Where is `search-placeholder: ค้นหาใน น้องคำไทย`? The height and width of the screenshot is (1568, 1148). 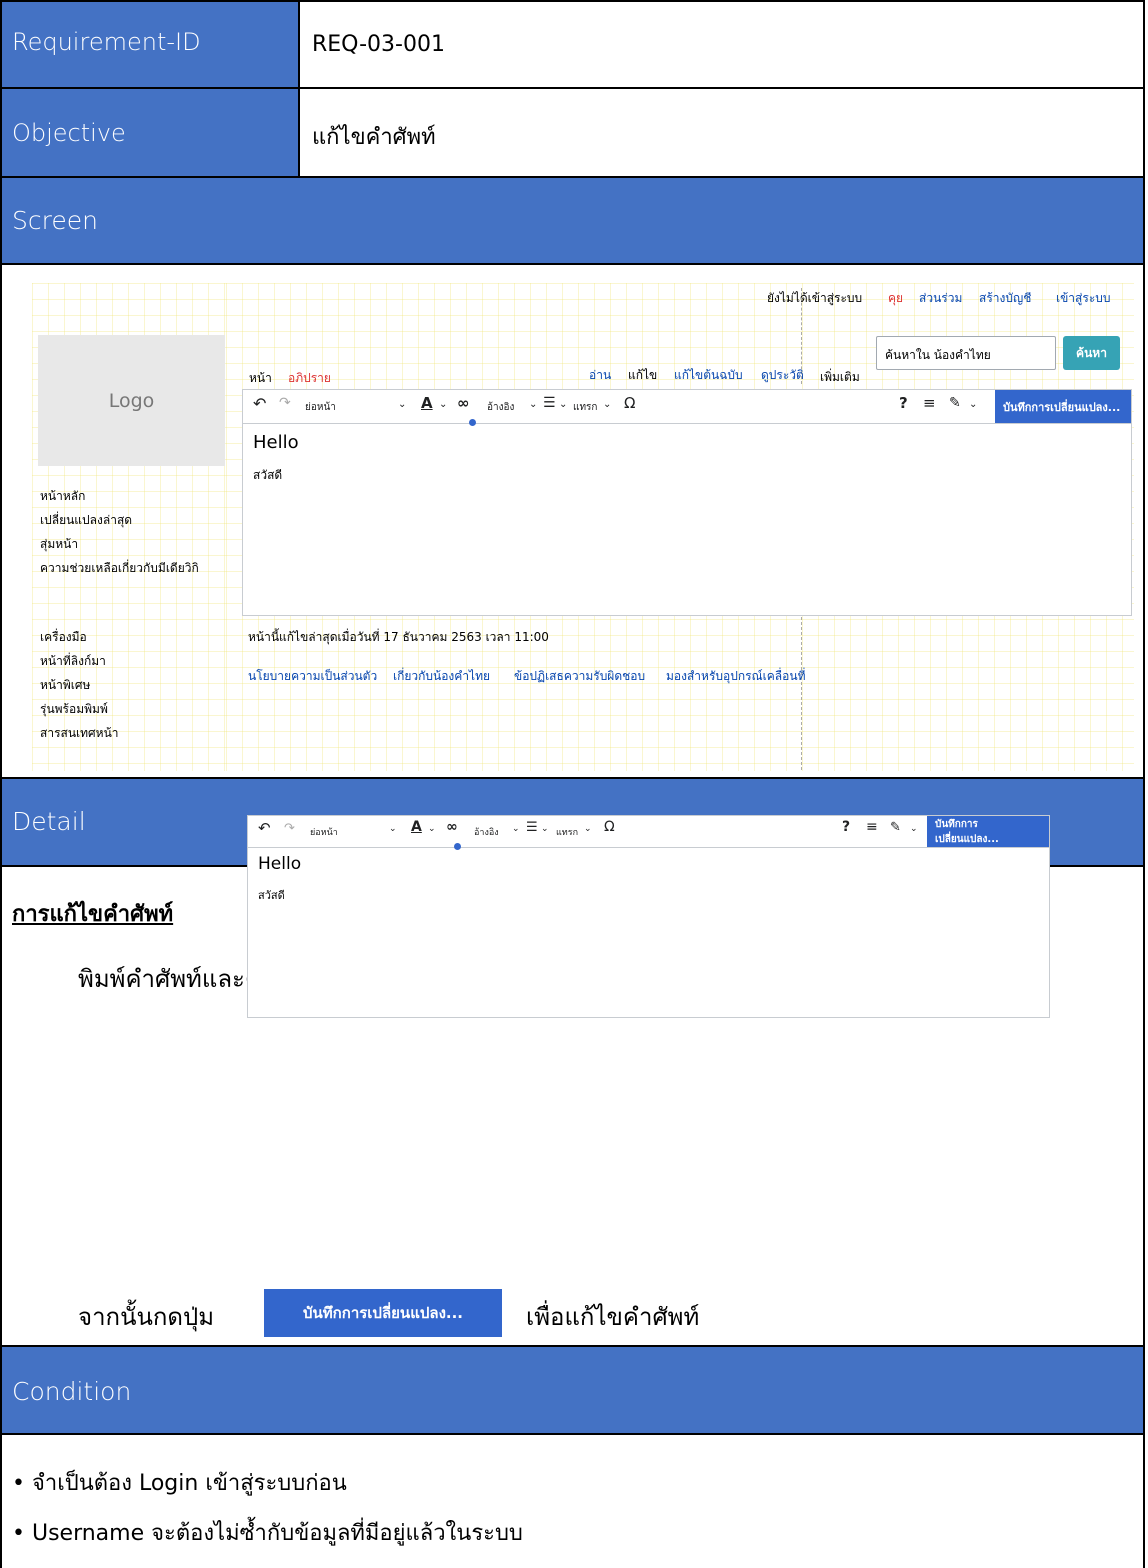 search-placeholder: ค้นหาใน น้องคำไทย is located at coordinates (938, 355).